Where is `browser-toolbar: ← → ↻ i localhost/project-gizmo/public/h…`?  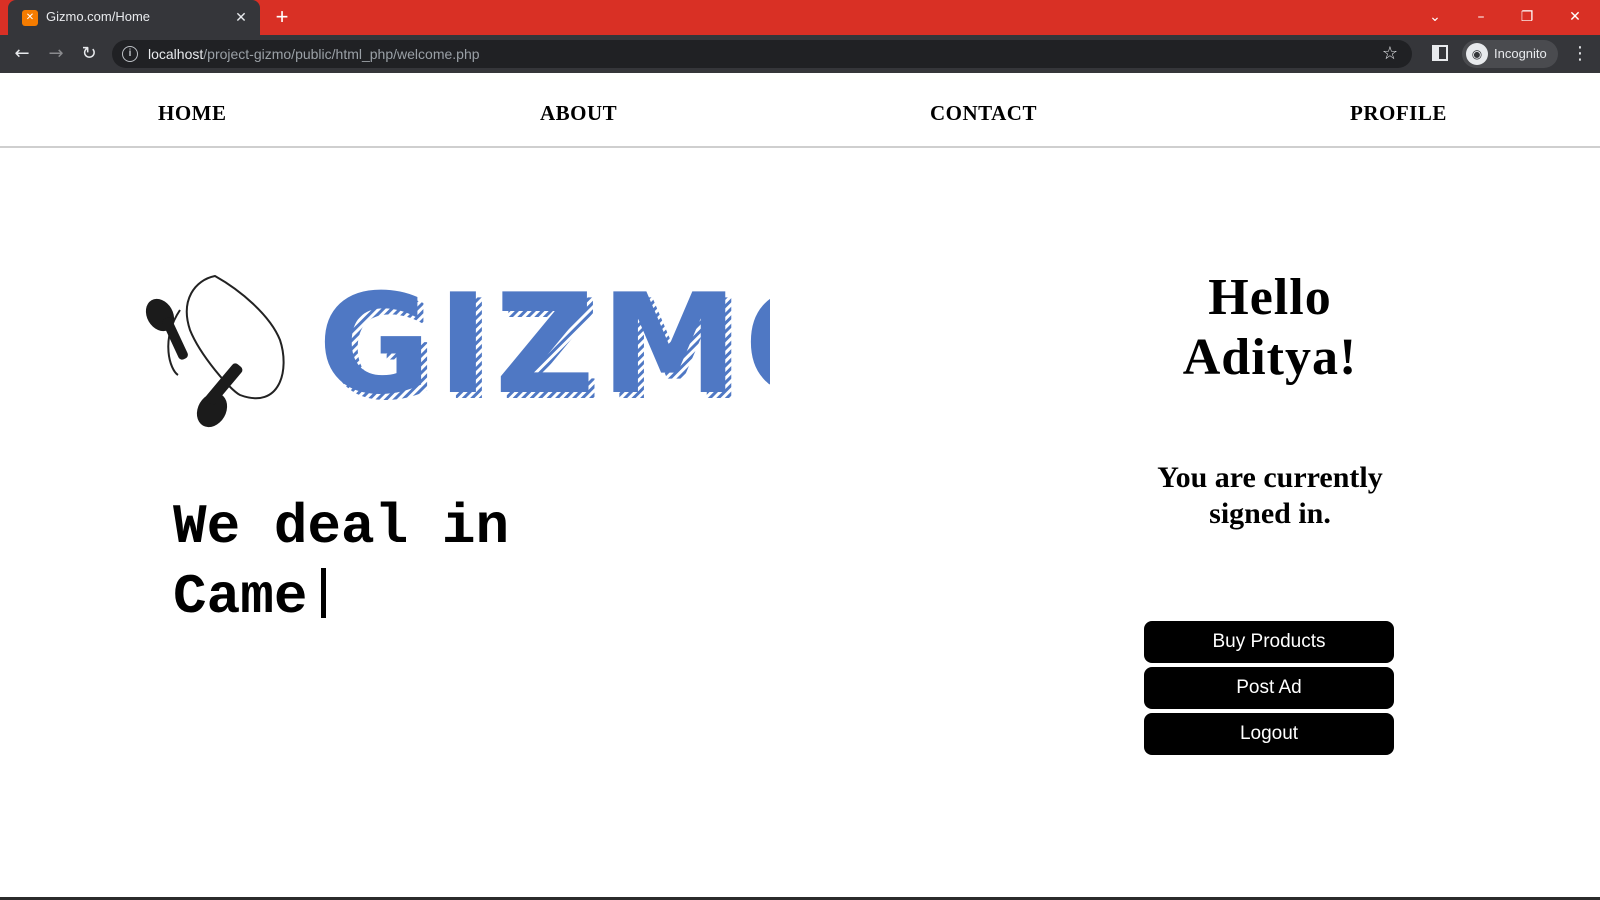 browser-toolbar: ← → ↻ i localhost/project-gizmo/public/h… is located at coordinates (800, 54).